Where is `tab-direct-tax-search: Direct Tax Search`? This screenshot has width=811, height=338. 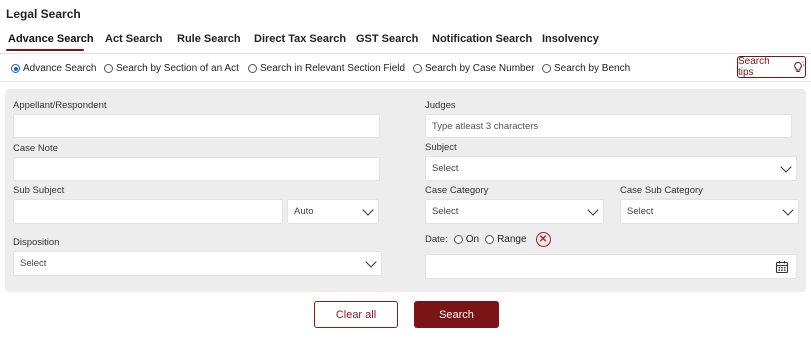
tab-direct-tax-search: Direct Tax Search is located at coordinates (300, 39).